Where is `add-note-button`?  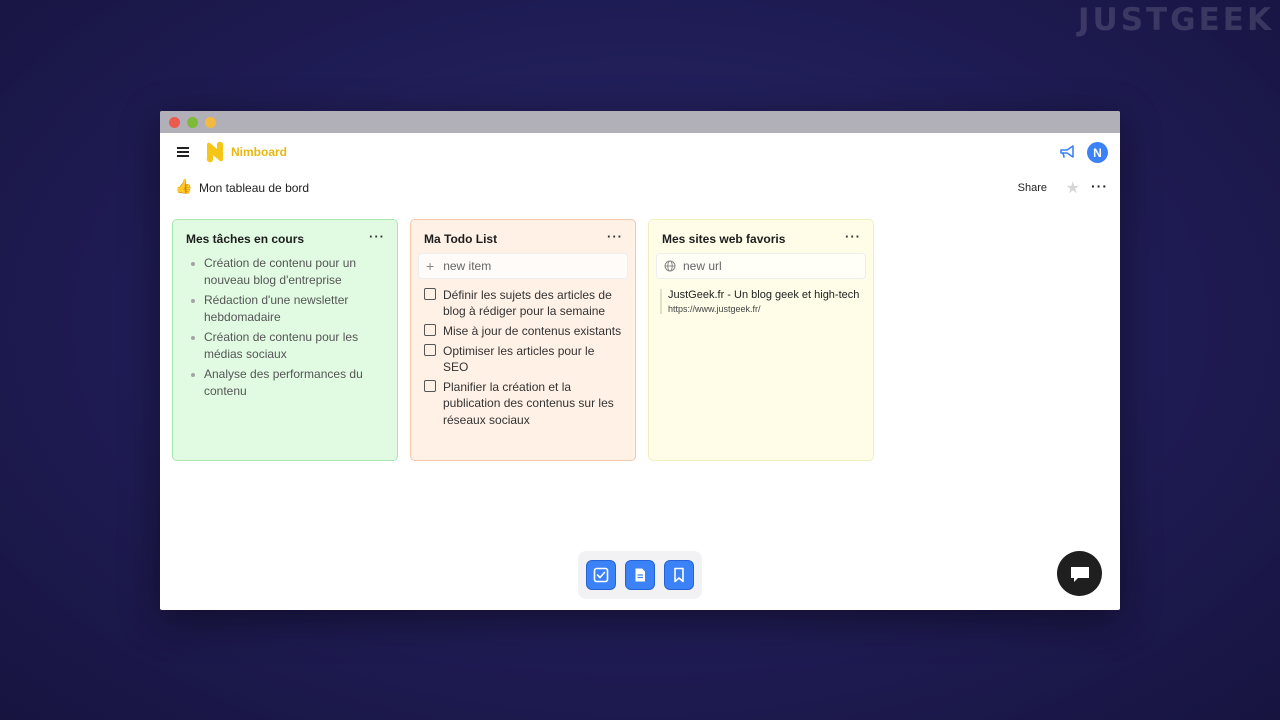
add-note-button is located at coordinates (640, 575).